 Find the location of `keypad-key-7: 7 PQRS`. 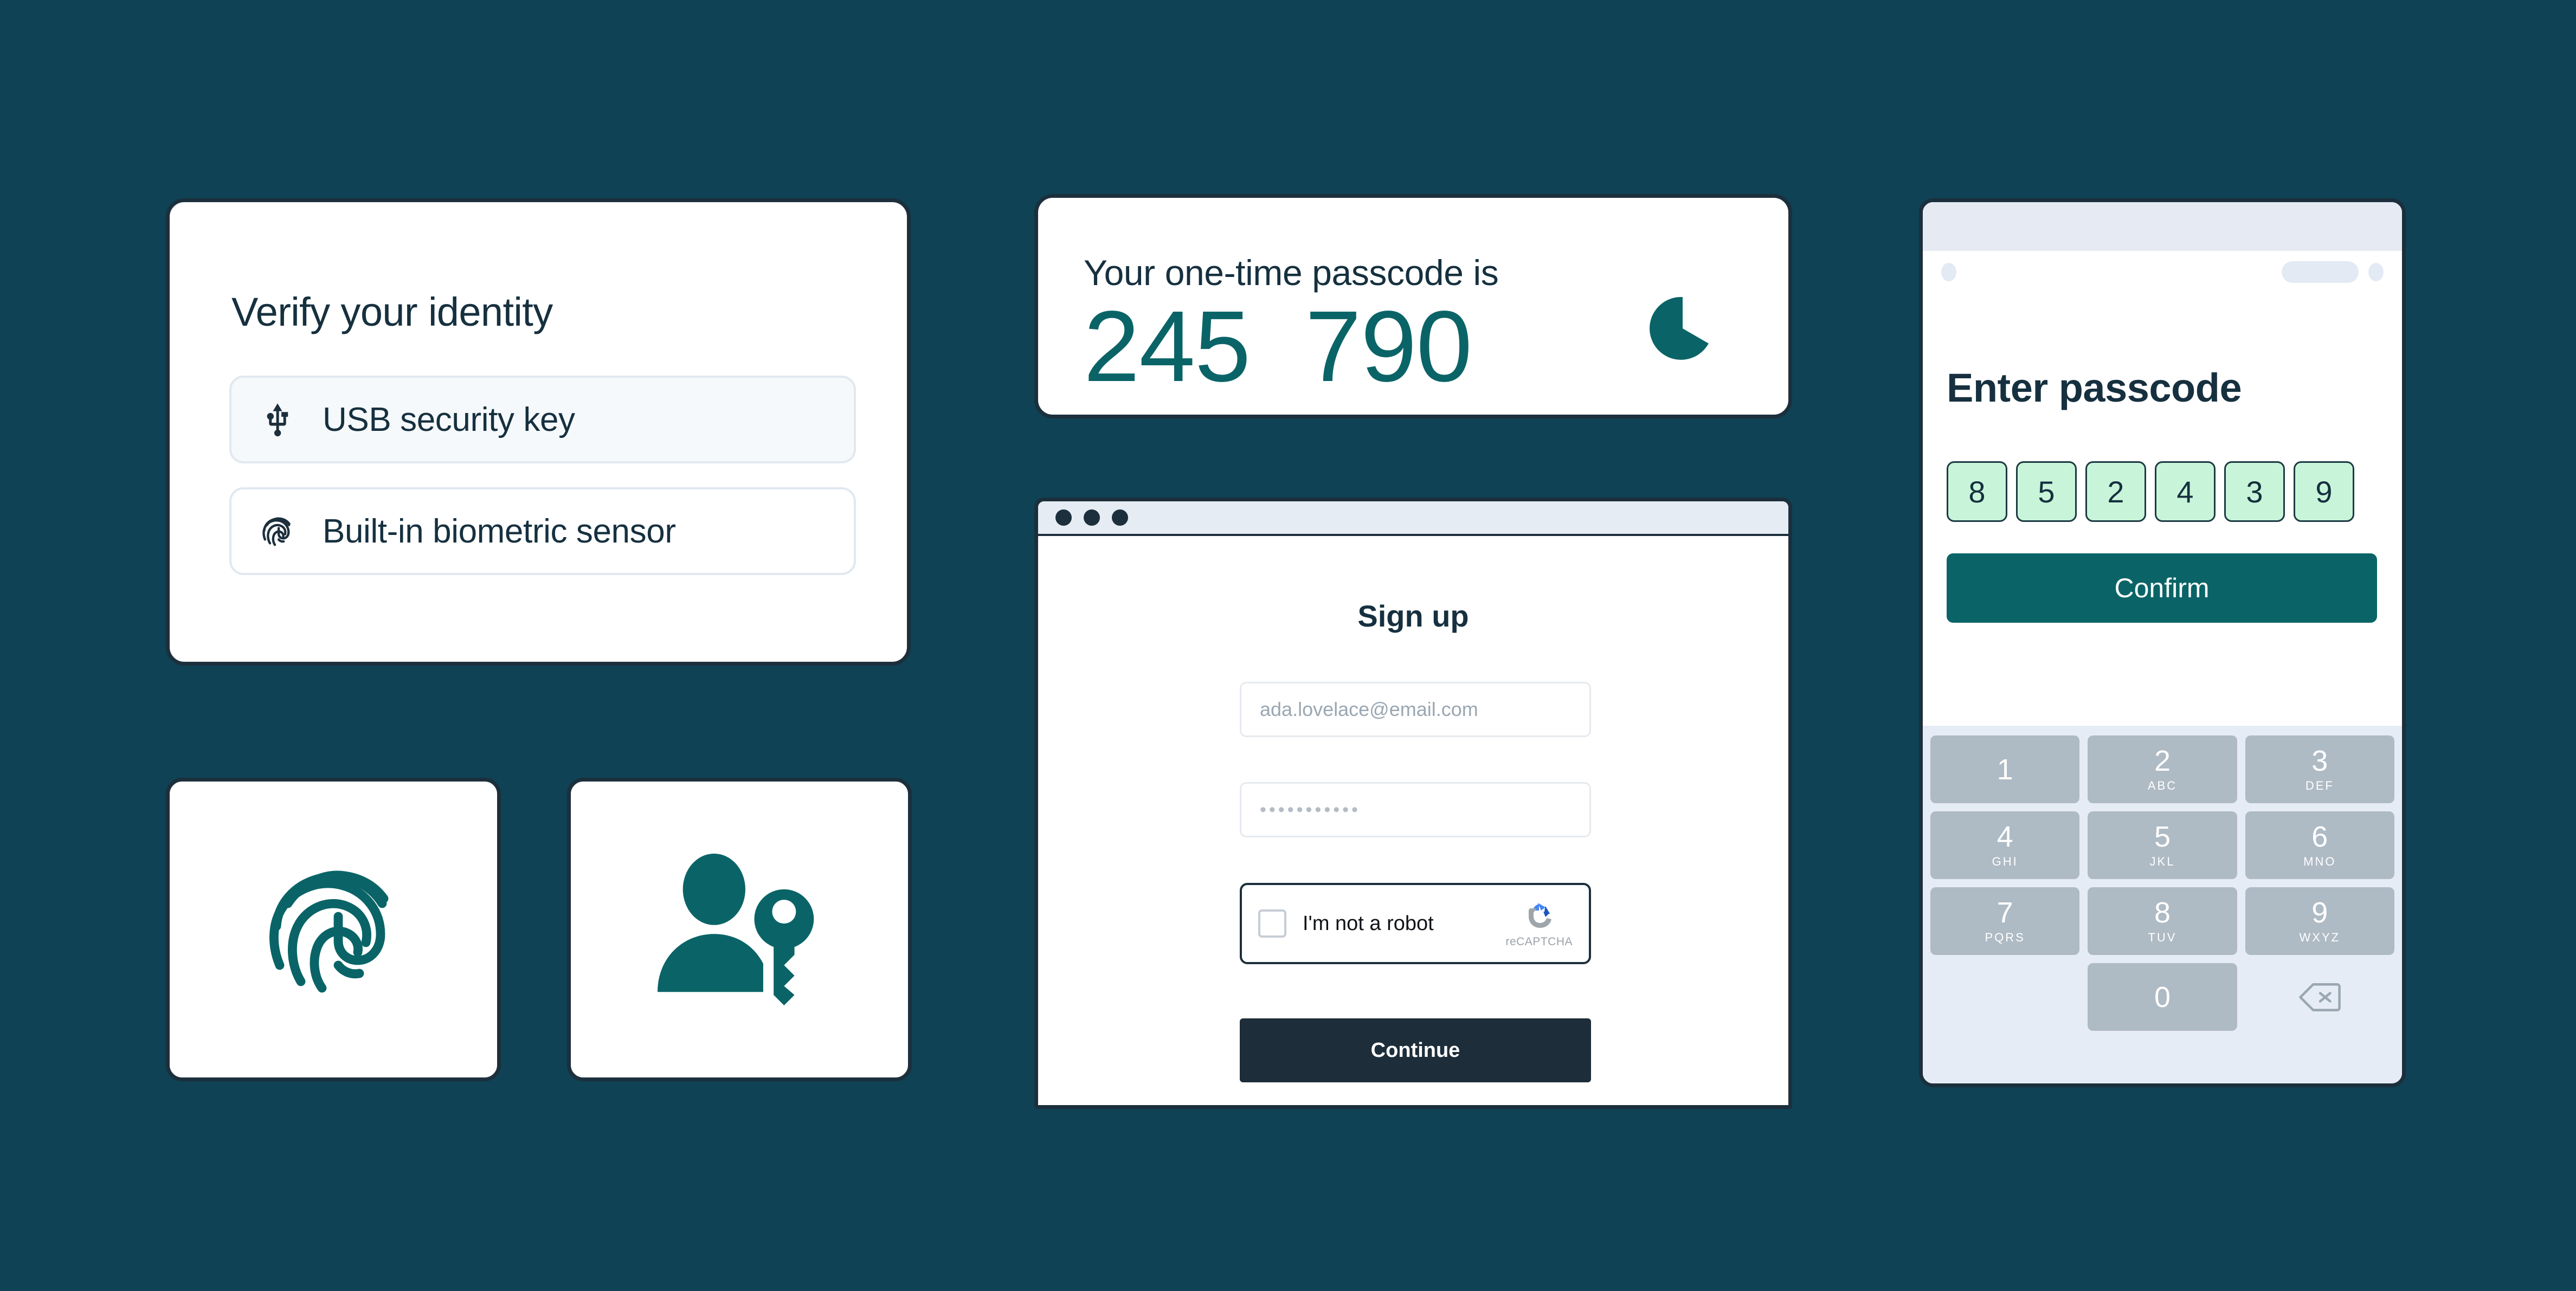

keypad-key-7: 7 PQRS is located at coordinates (2005, 921).